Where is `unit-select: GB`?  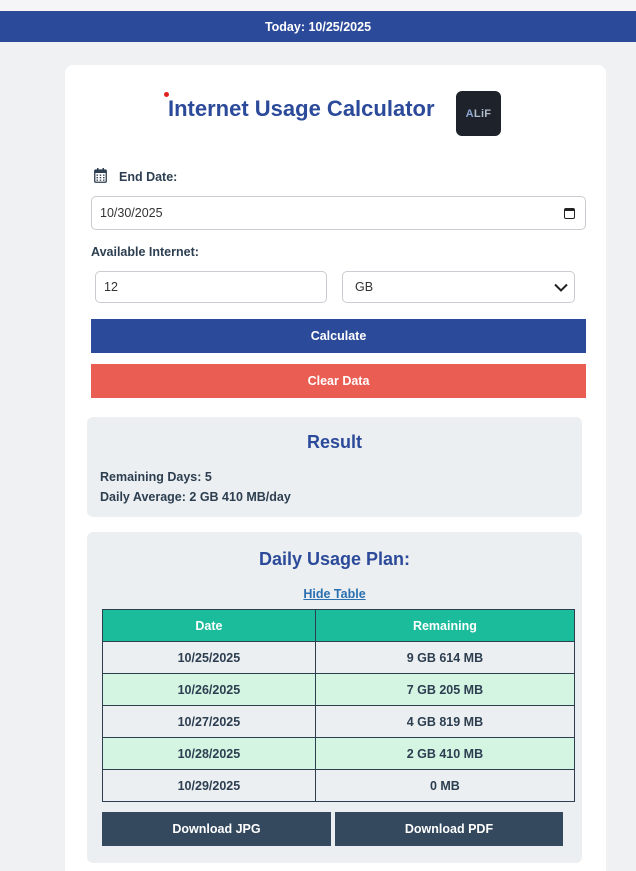
unit-select: GB is located at coordinates (458, 287).